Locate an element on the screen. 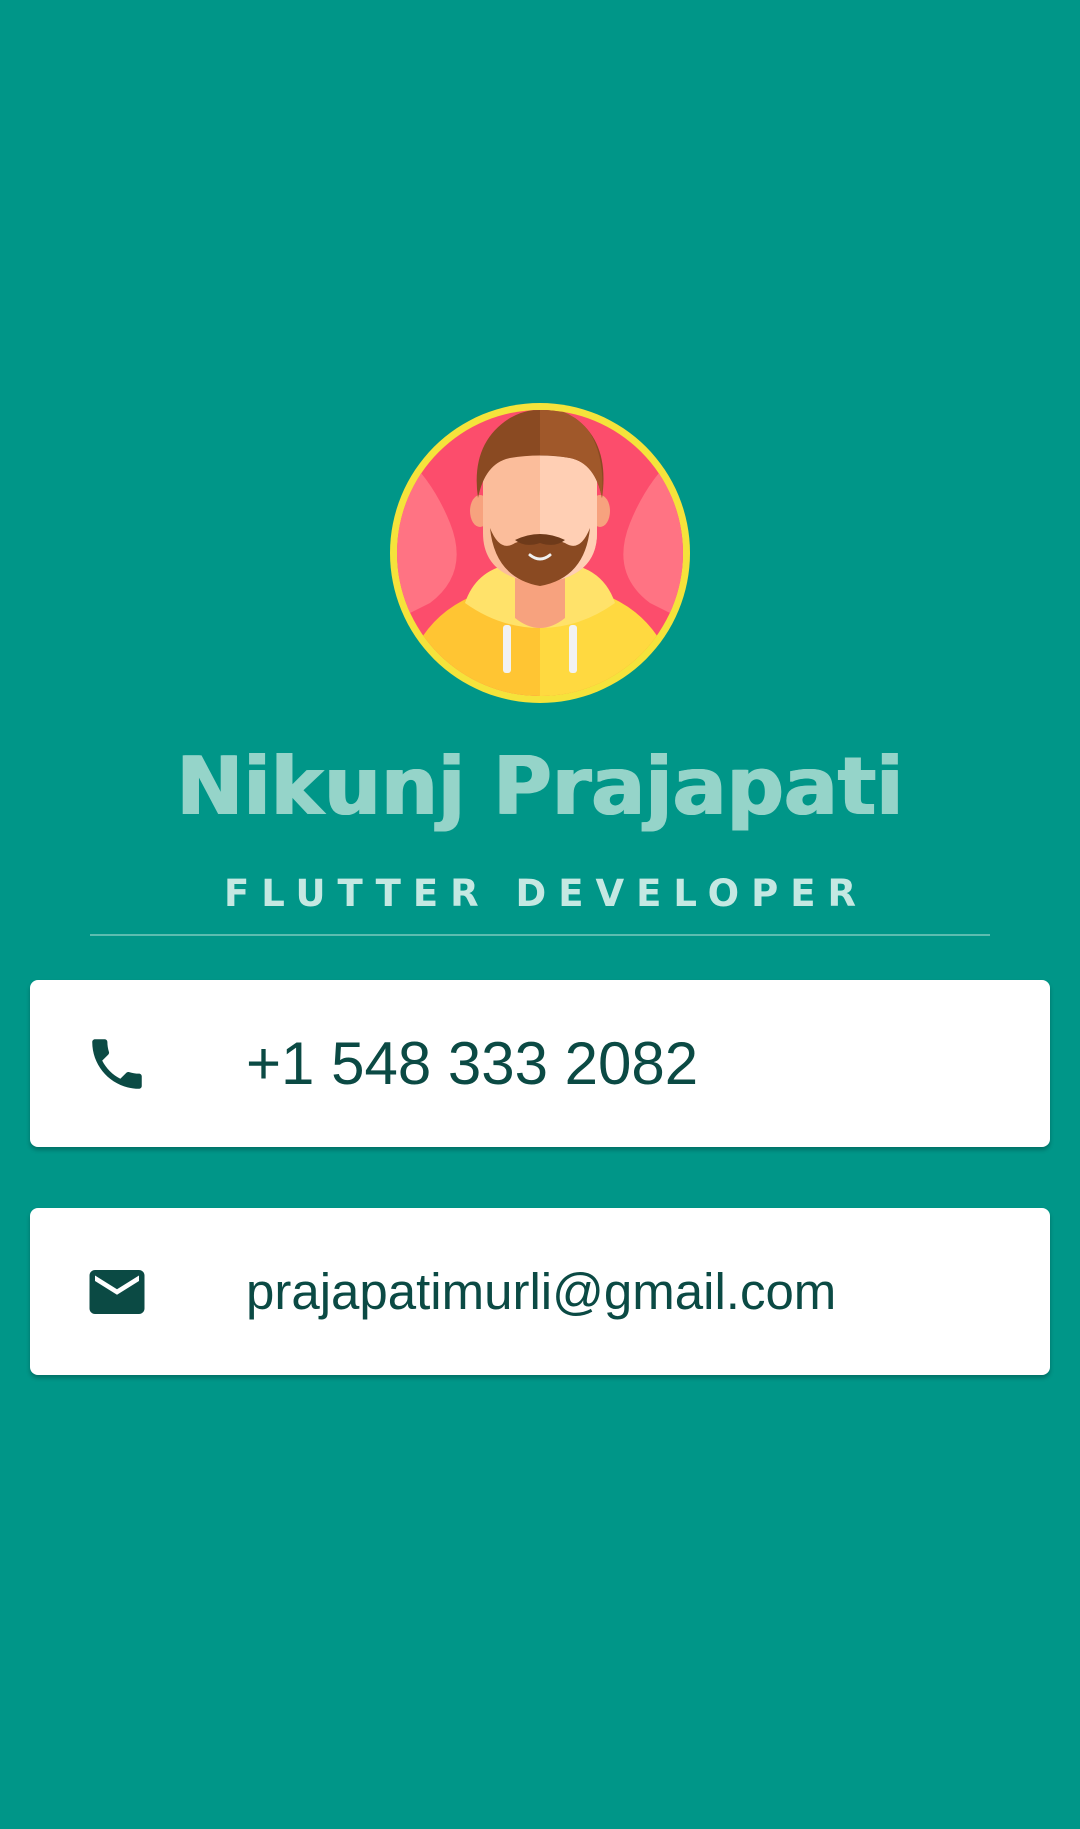  profile-avatar is located at coordinates (540, 553).